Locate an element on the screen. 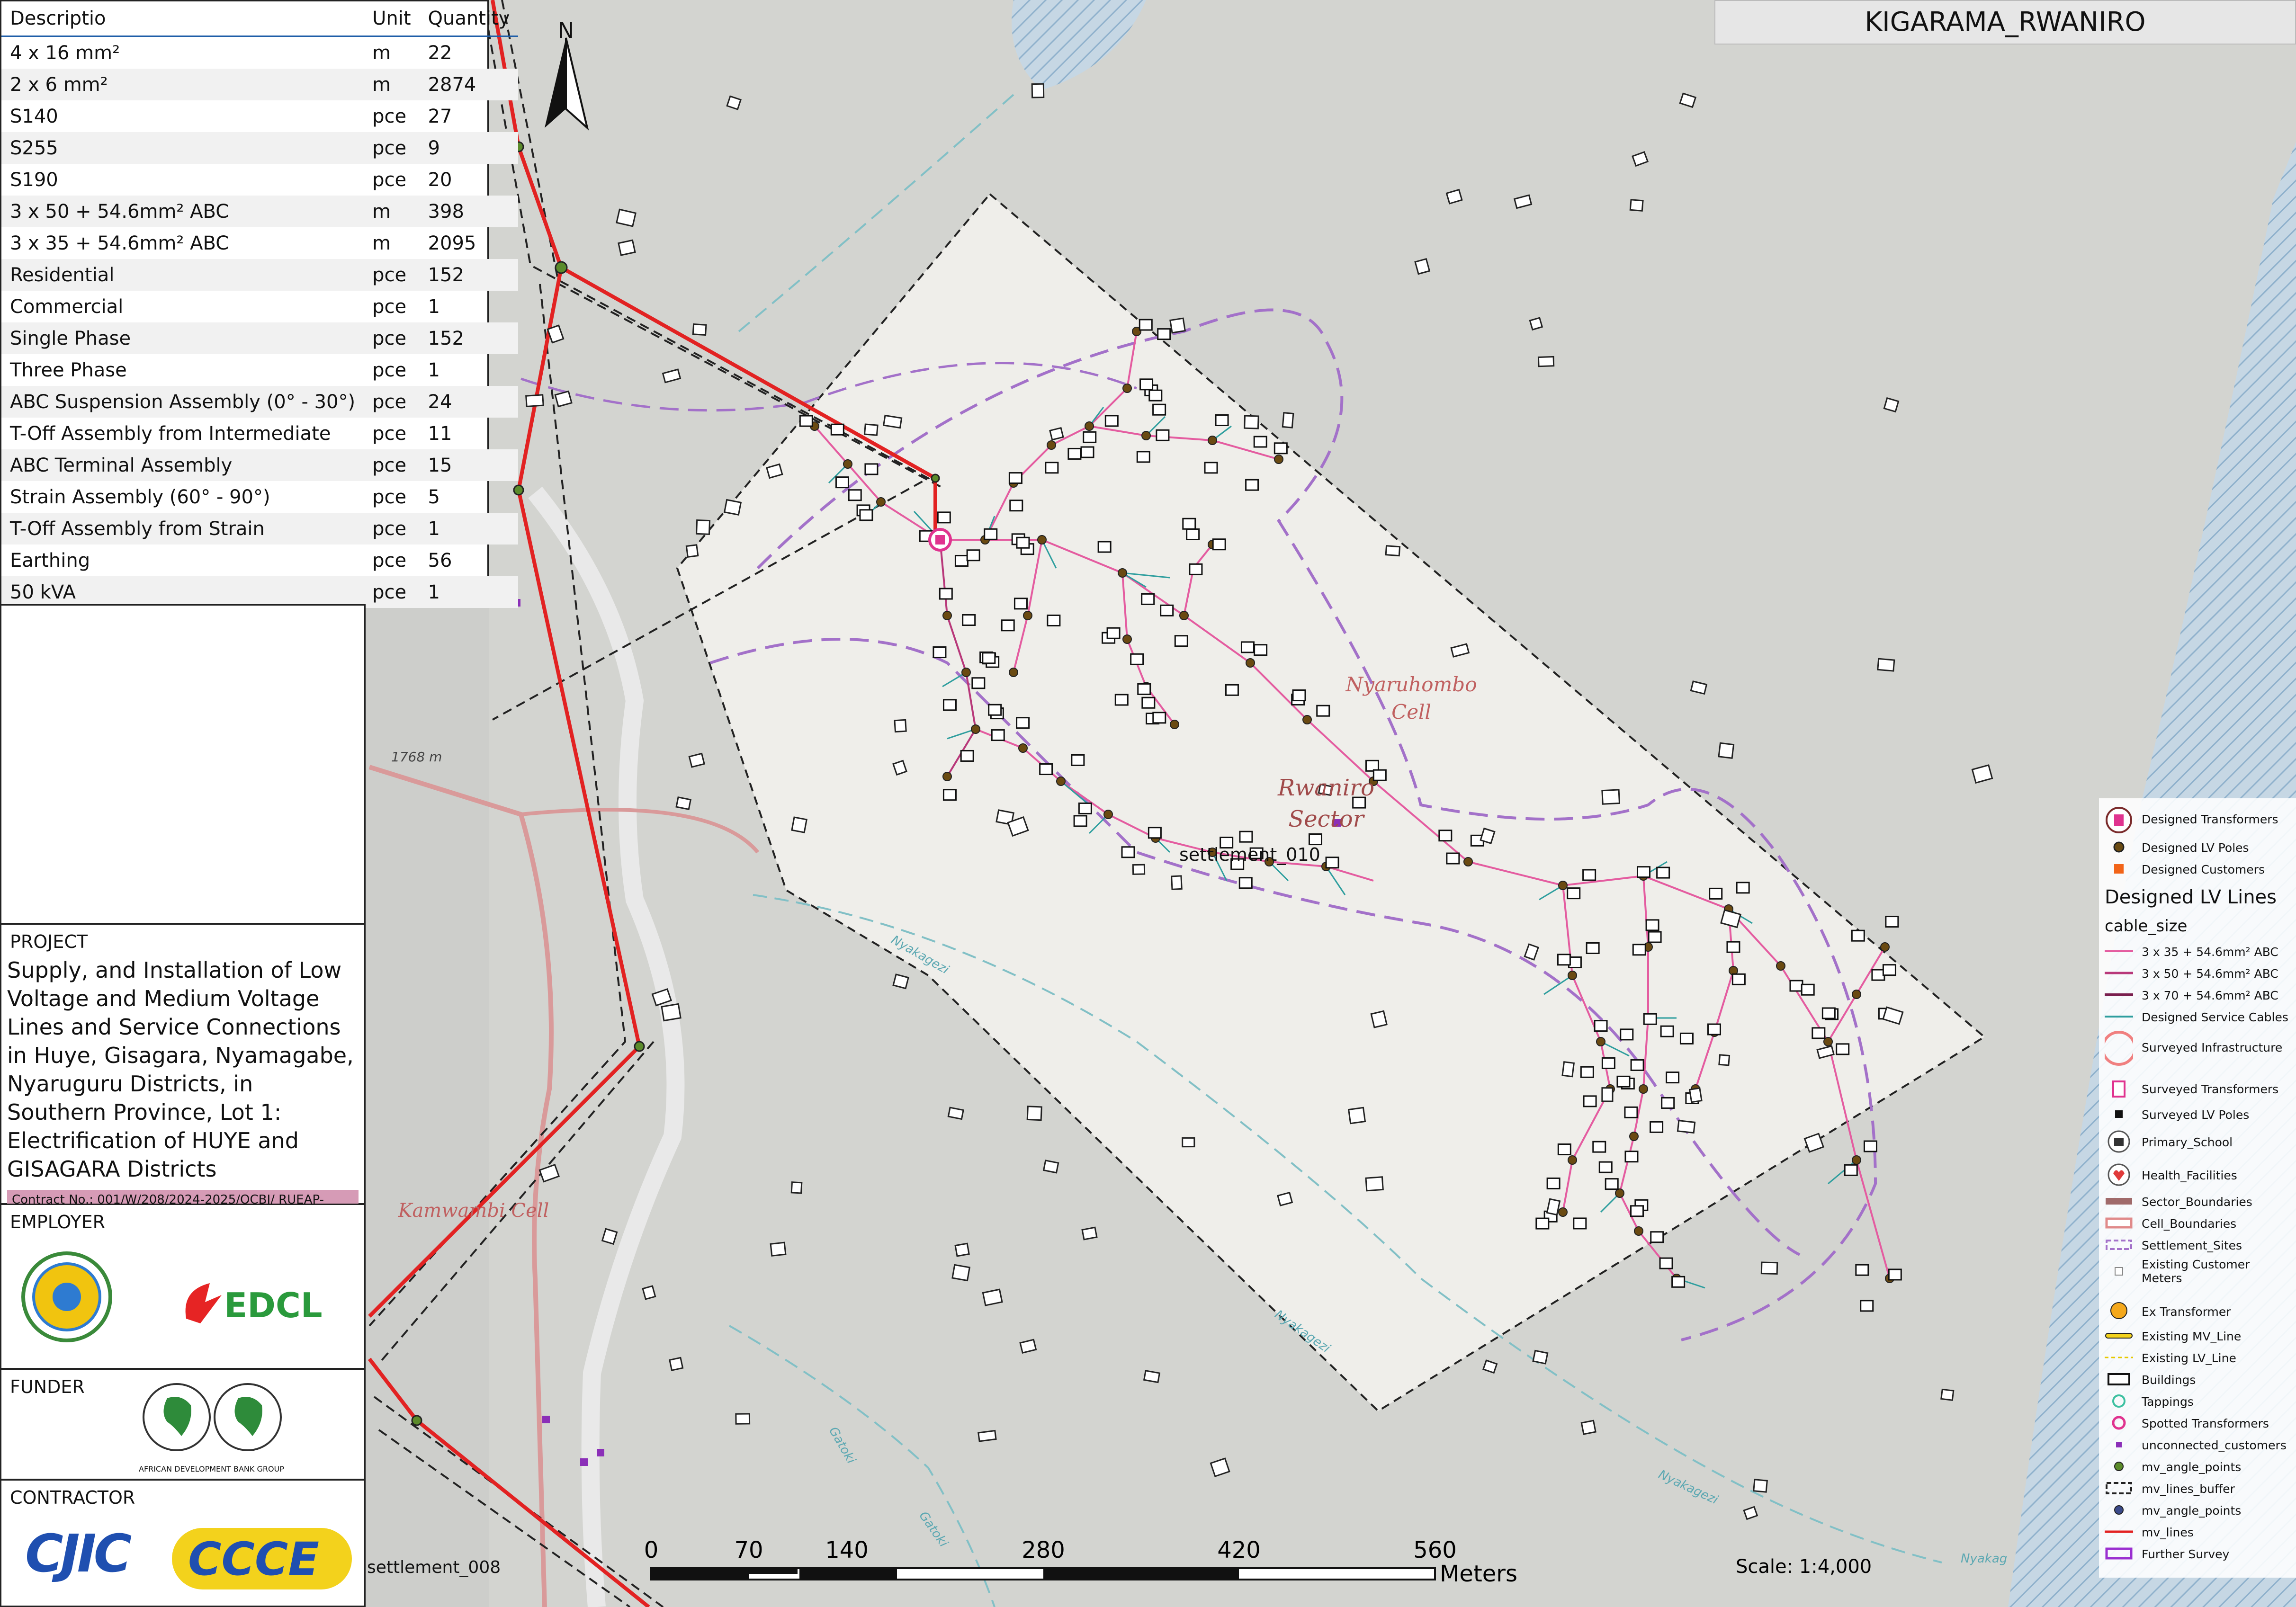 Image resolution: width=2296 pixels, height=1607 pixels. bom-cell-quantity: 9 is located at coordinates (469, 148).